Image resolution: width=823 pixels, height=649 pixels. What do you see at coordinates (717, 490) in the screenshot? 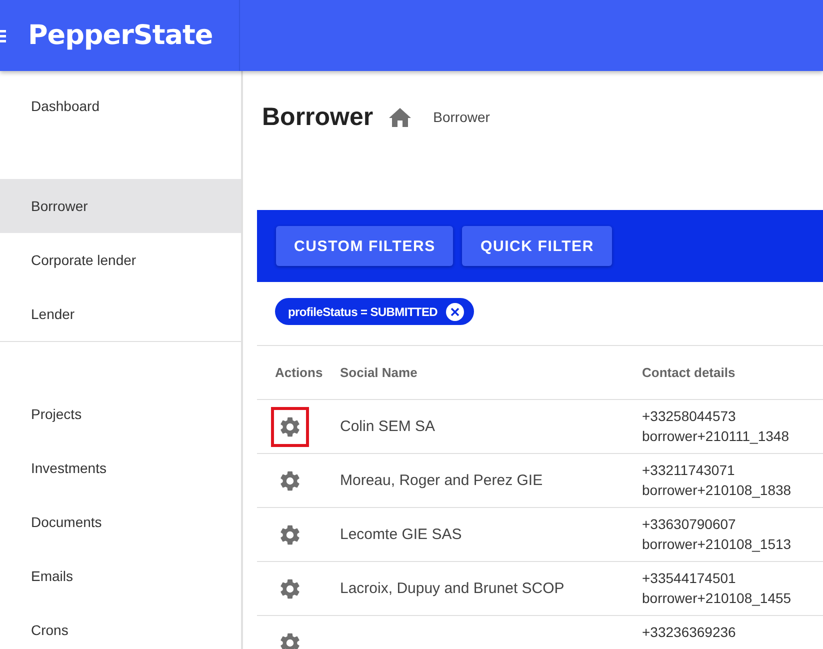
I see `email-address: borrower+210108_1838` at bounding box center [717, 490].